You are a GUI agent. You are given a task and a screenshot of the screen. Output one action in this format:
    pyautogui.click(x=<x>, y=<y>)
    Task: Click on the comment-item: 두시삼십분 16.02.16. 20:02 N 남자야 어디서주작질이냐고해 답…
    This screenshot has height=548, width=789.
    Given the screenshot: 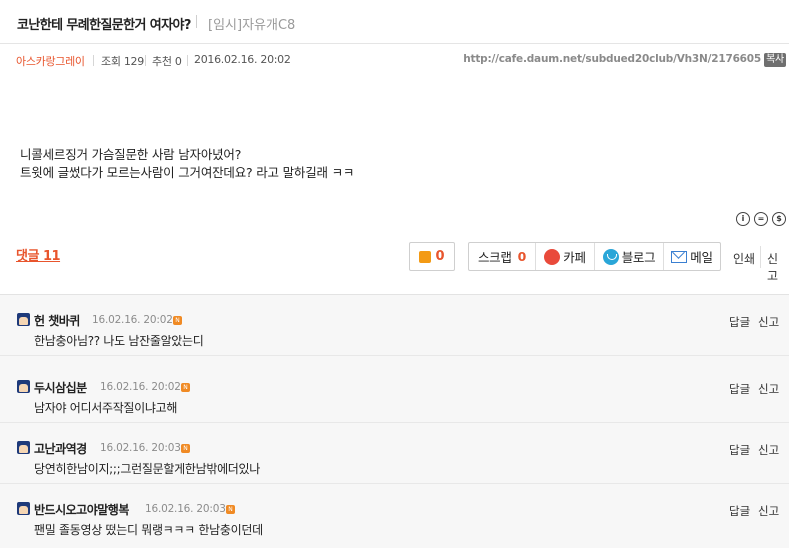 What is the action you would take?
    pyautogui.click(x=394, y=392)
    